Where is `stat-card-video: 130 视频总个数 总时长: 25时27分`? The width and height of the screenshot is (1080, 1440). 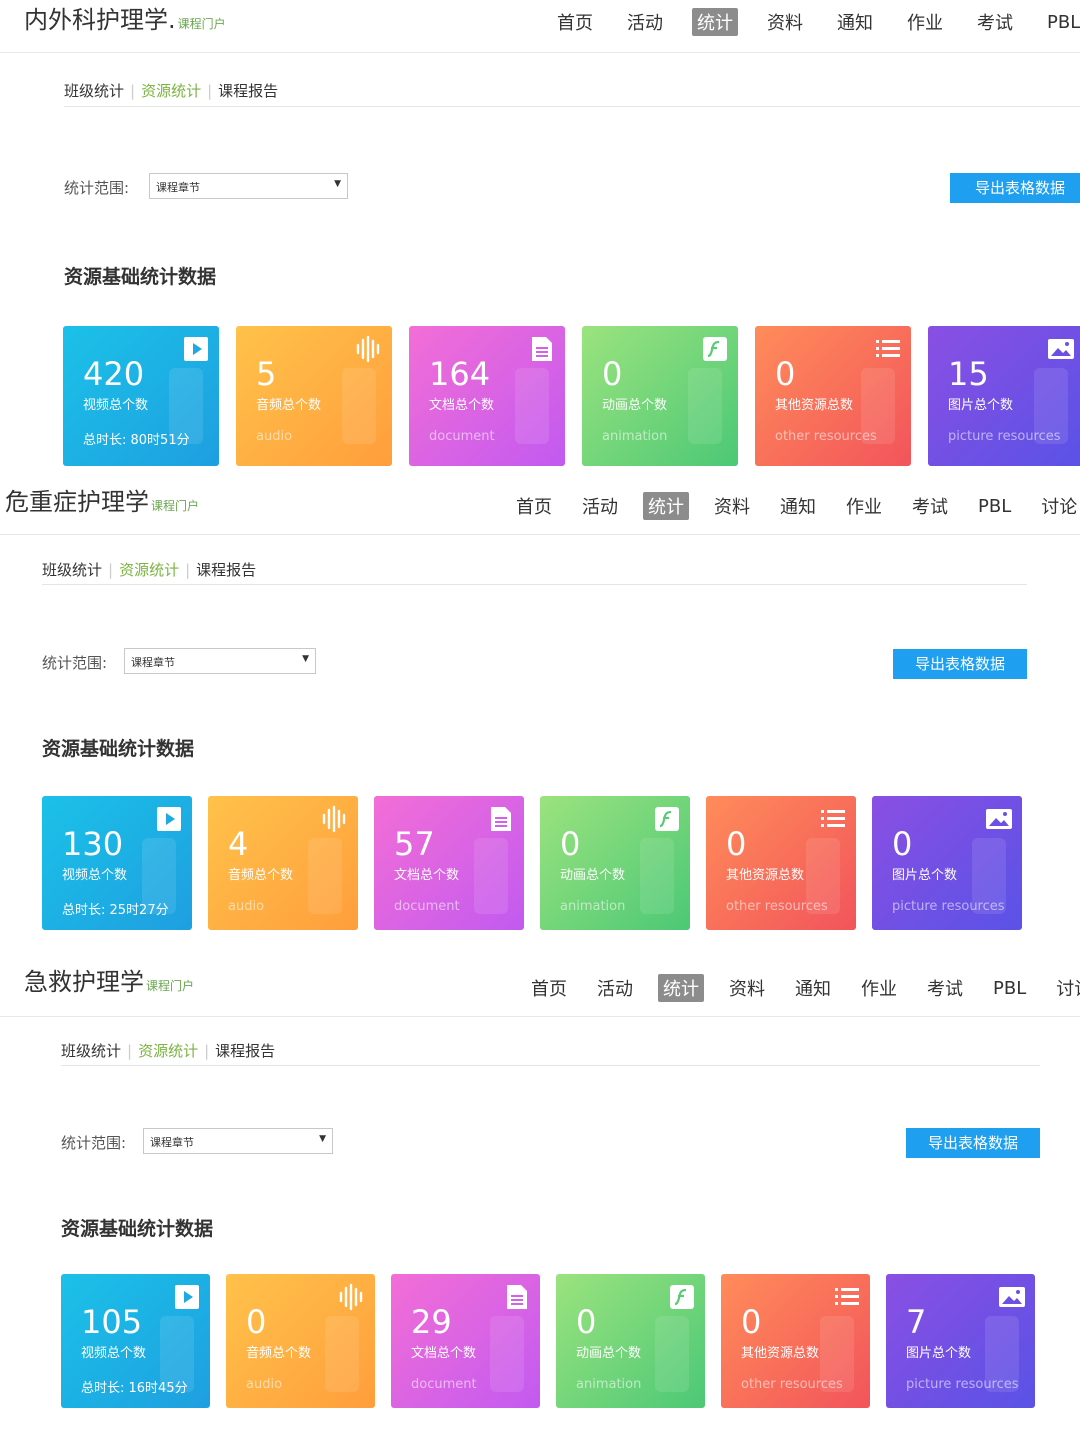
stat-card-video: 130 视频总个数 总时长: 25时27分 is located at coordinates (117, 863).